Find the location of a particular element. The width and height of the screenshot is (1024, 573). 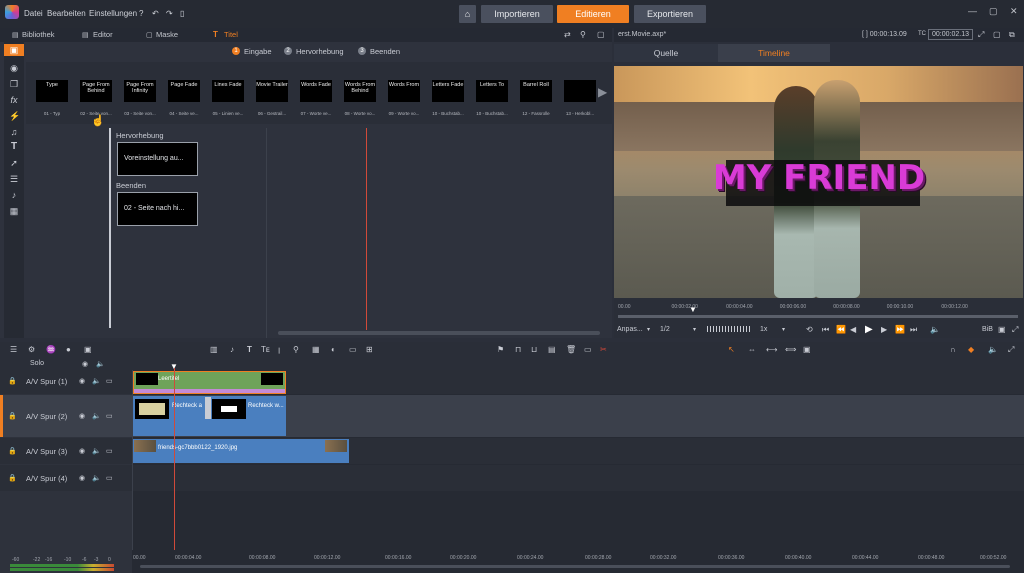

pip-icon: ▣ is located at coordinates (1002, 329).